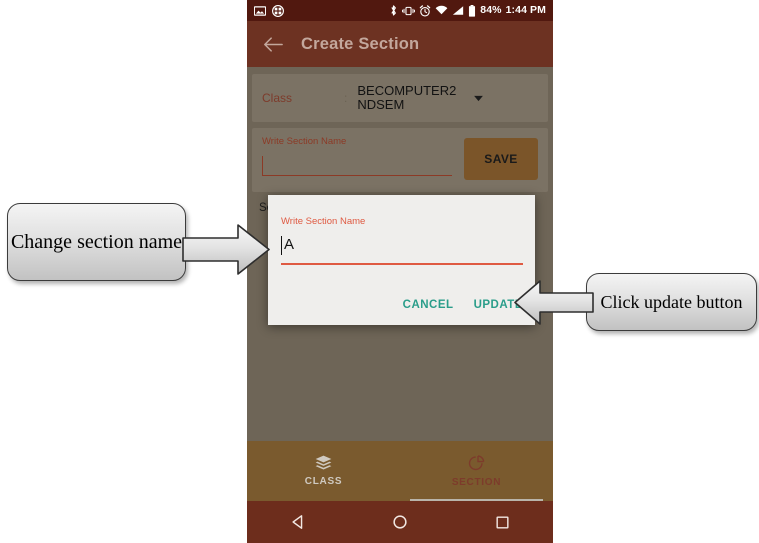  What do you see at coordinates (402, 249) in the screenshot?
I see `dialog-section-name-input: A` at bounding box center [402, 249].